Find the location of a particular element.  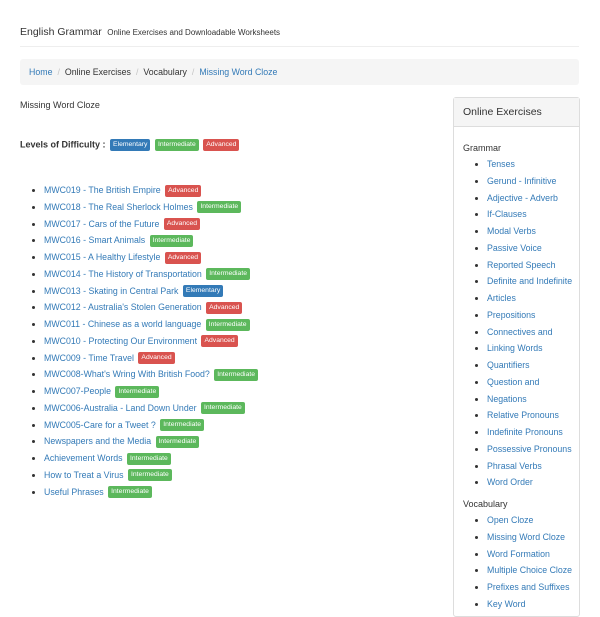

sidebar-grammar-link: Articles is located at coordinates (501, 298).